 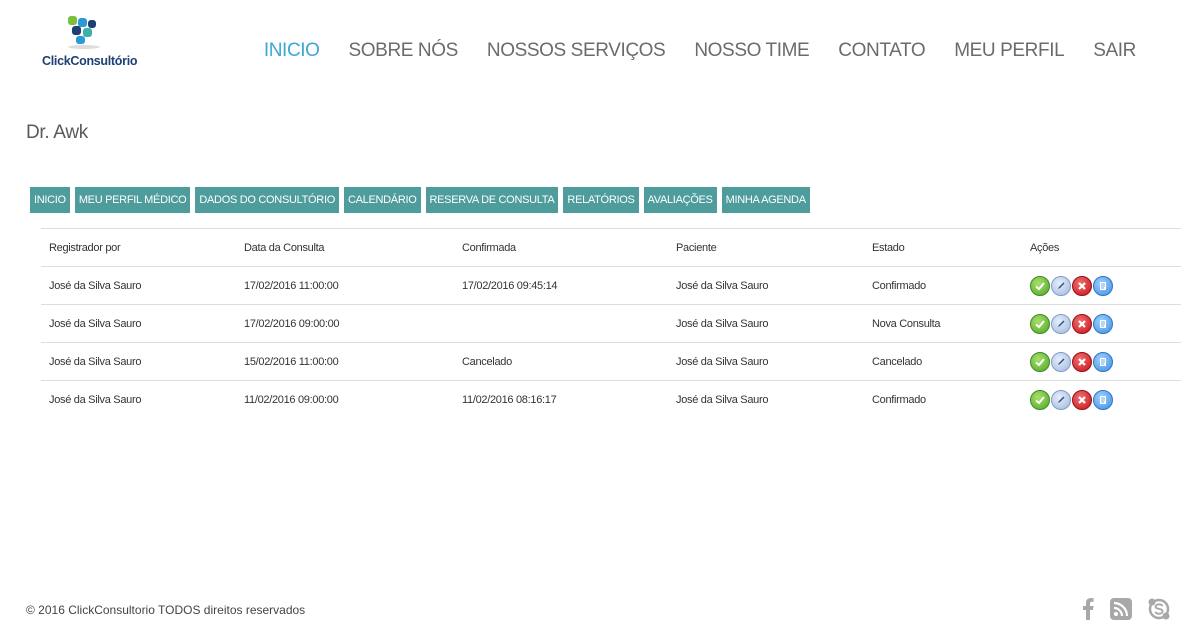 I want to click on nav-item-inicio: INICIO, so click(x=292, y=51).